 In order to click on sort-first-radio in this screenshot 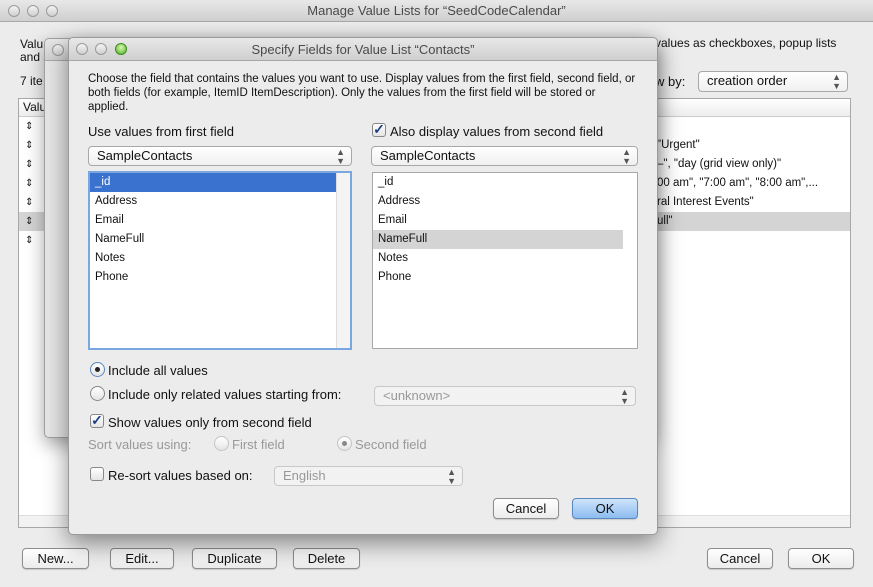, I will do `click(221, 443)`.